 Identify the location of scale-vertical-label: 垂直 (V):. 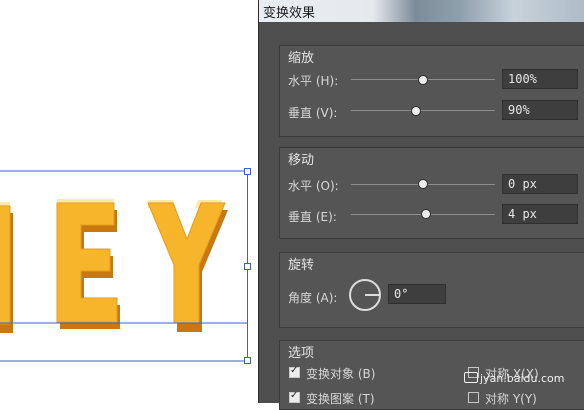
(313, 113).